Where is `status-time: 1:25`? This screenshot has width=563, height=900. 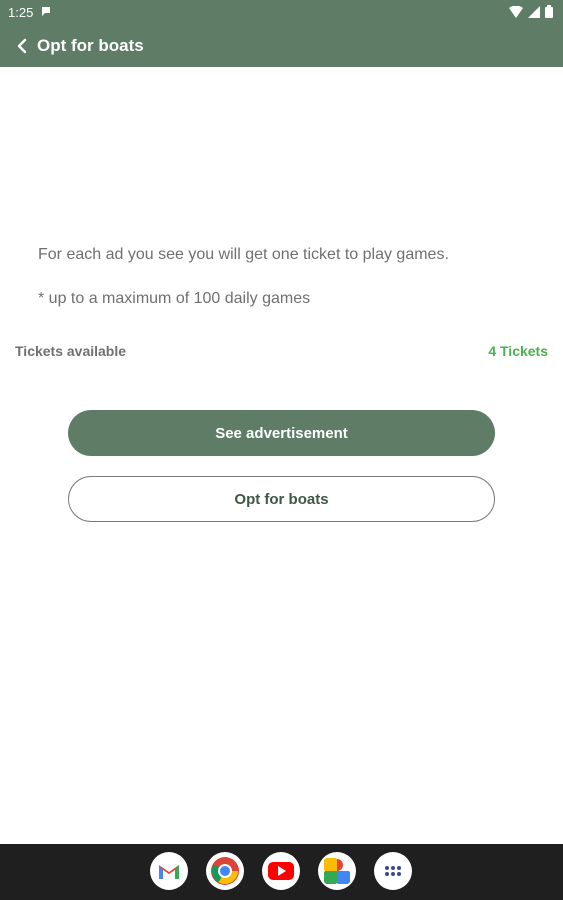 status-time: 1:25 is located at coordinates (21, 12).